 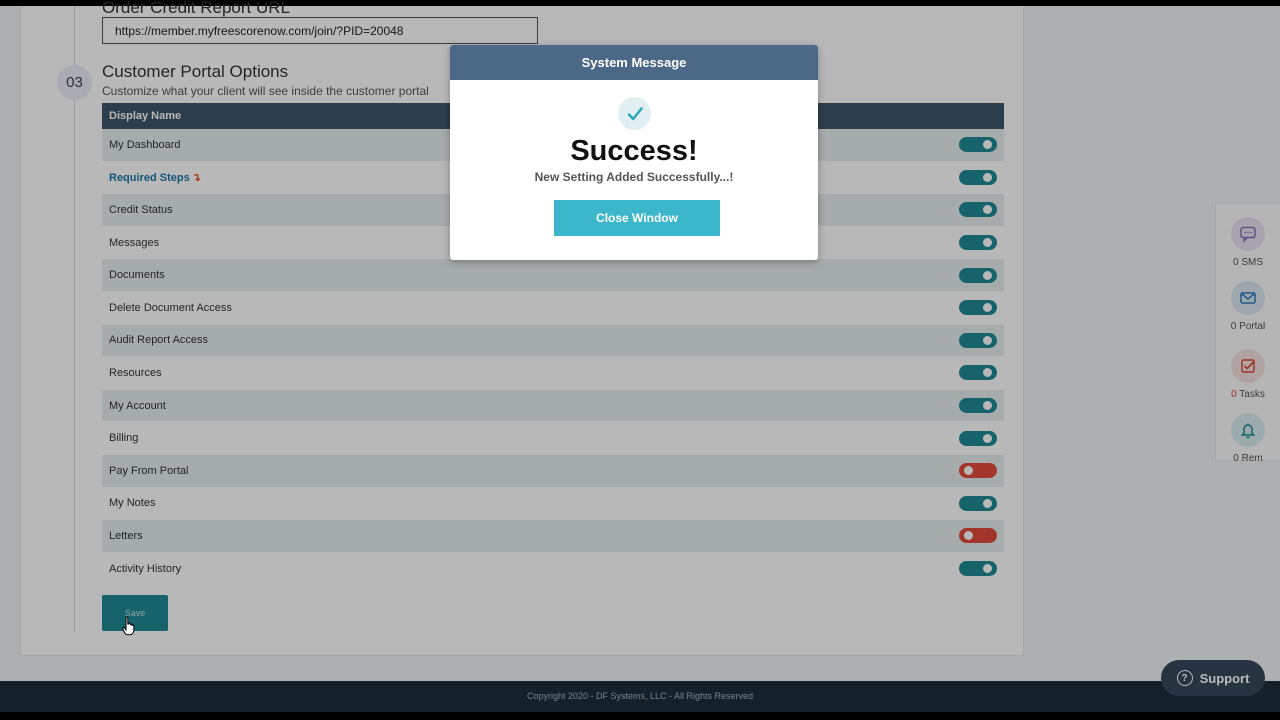 I want to click on dialog-title: Success!, so click(x=634, y=151).